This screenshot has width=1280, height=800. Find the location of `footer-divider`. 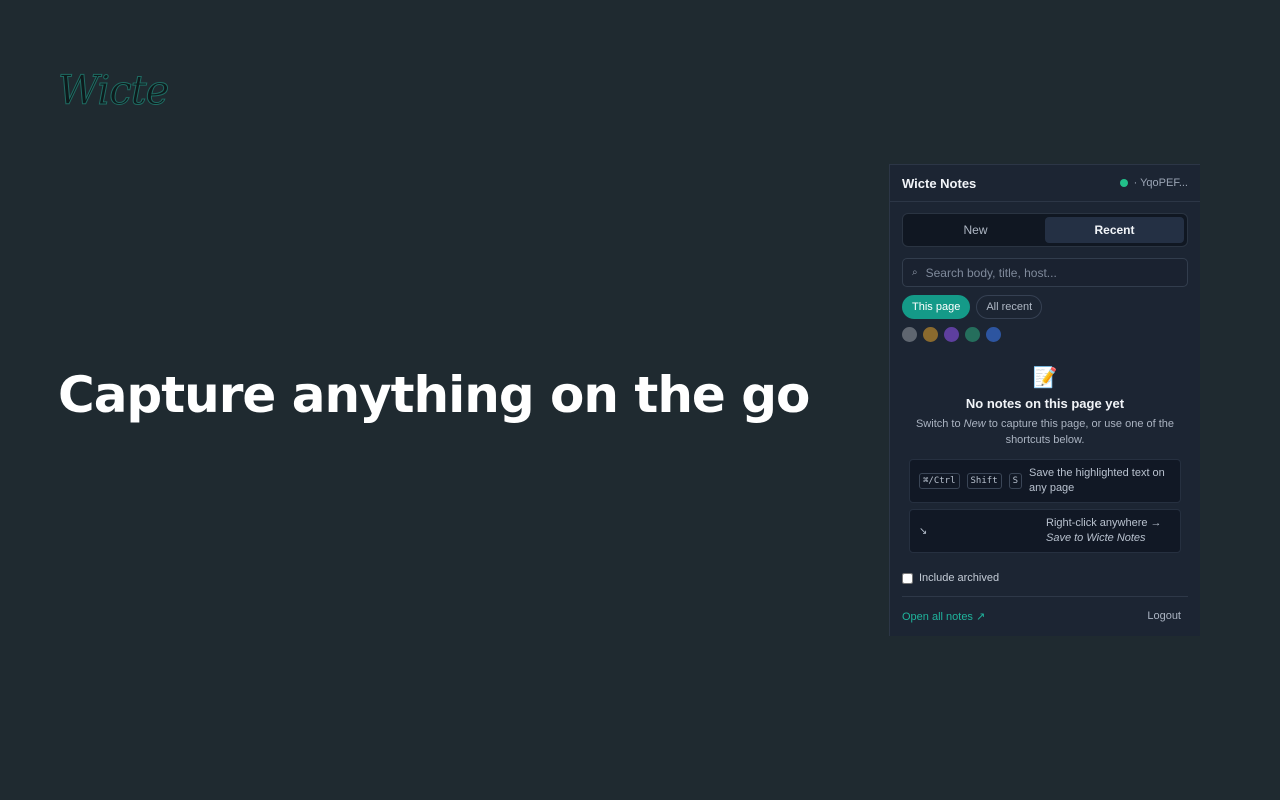

footer-divider is located at coordinates (1045, 596).